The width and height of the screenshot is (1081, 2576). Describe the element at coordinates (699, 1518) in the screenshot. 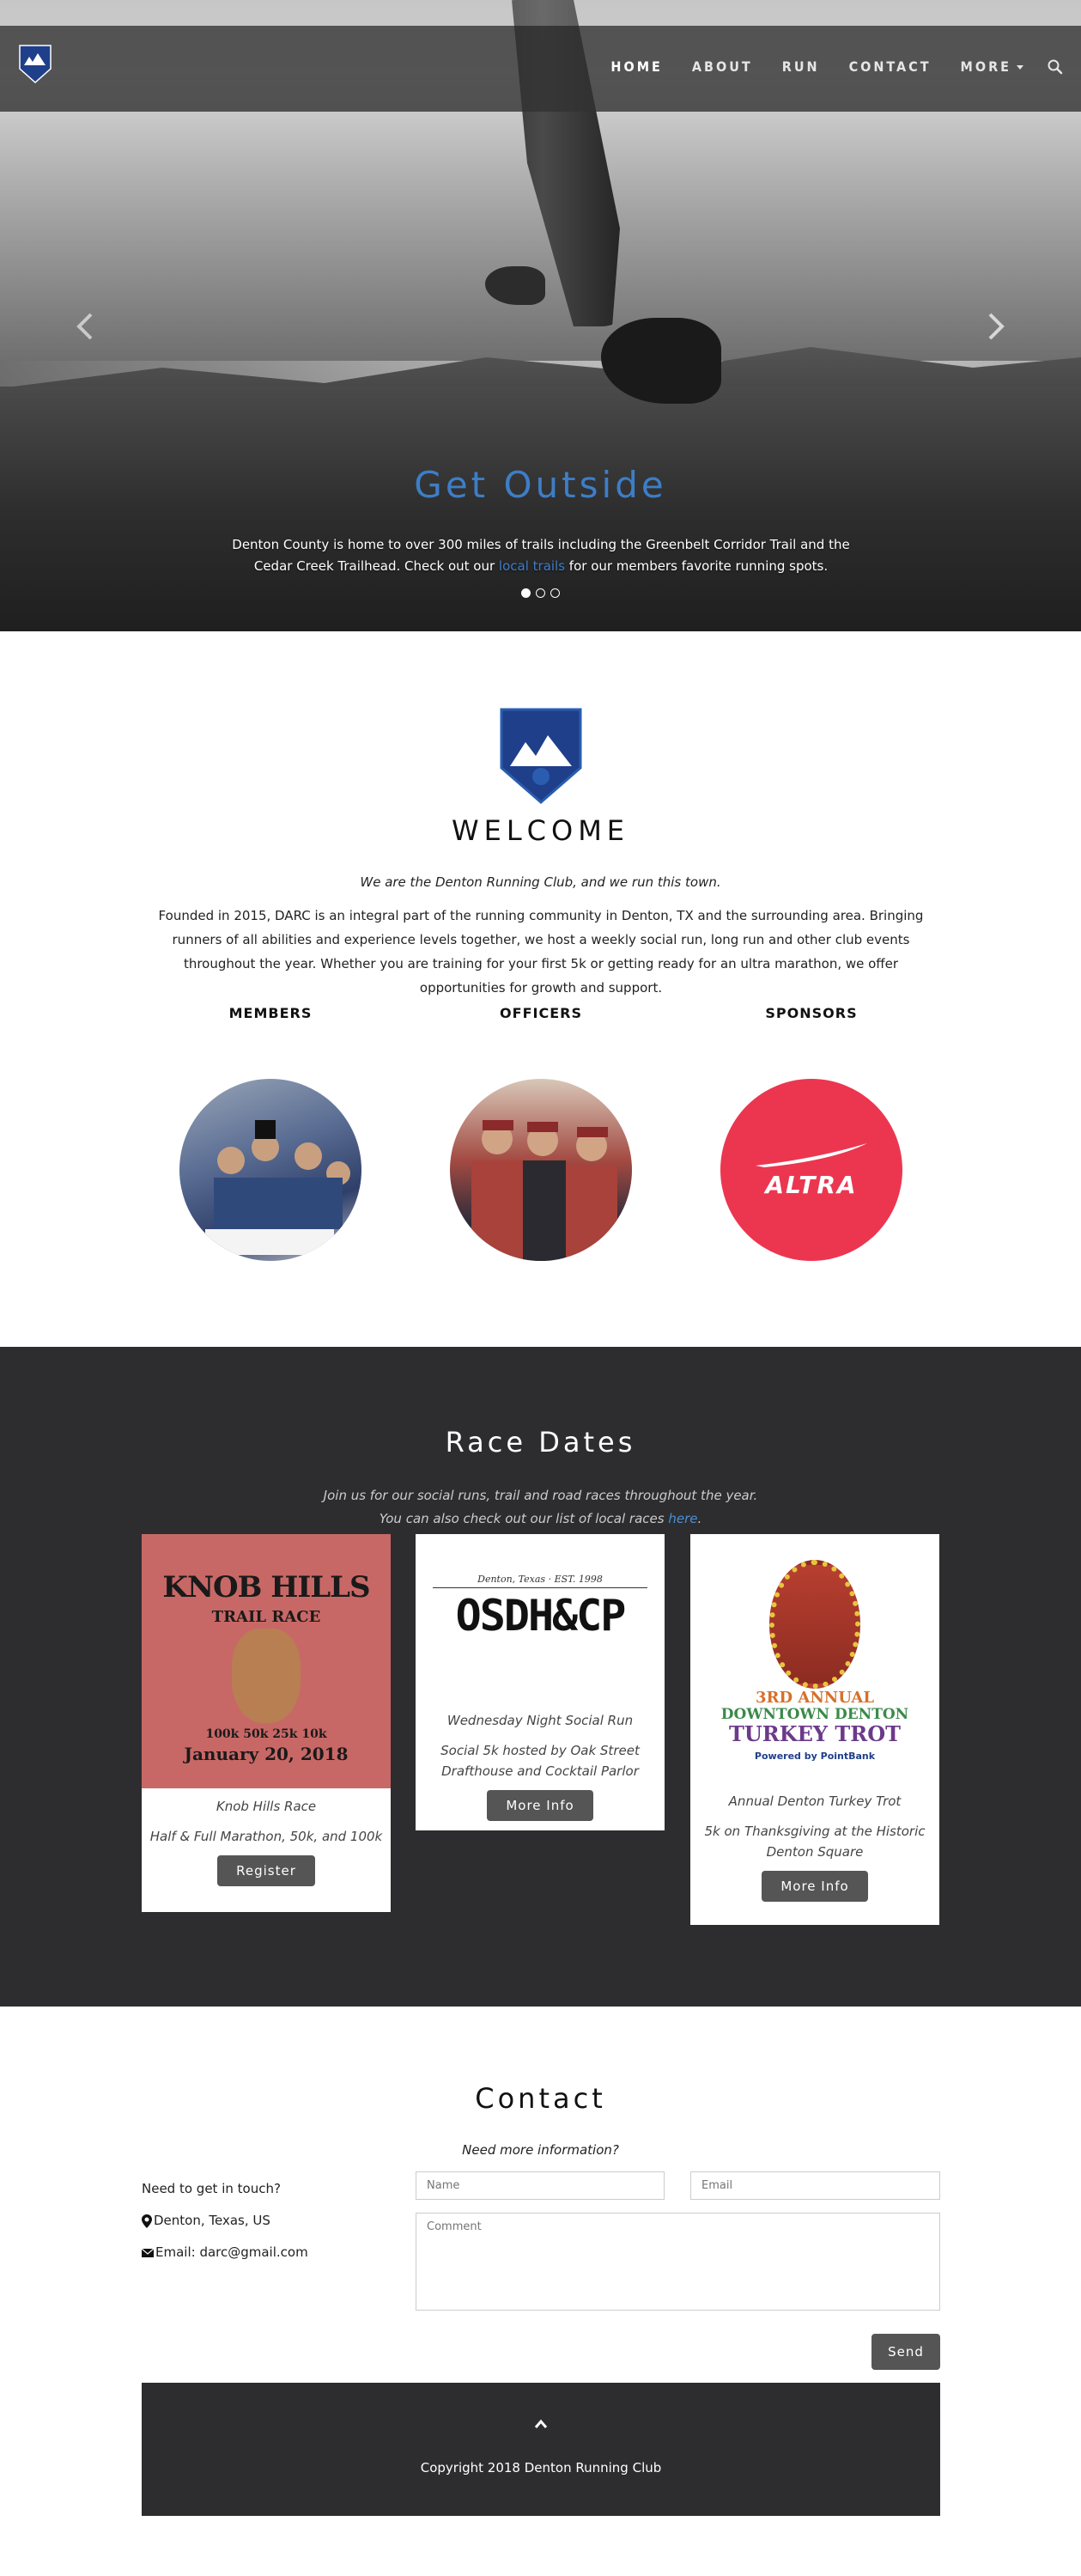

I see `race-dates-sub-line2-end: .` at that location.